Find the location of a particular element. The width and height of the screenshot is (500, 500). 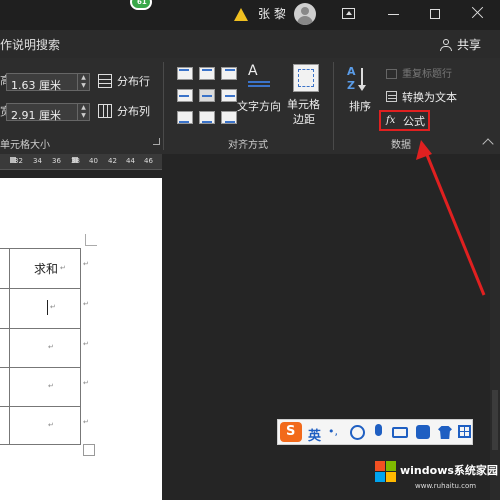

sogou-logo-icon: S is located at coordinates (291, 432).